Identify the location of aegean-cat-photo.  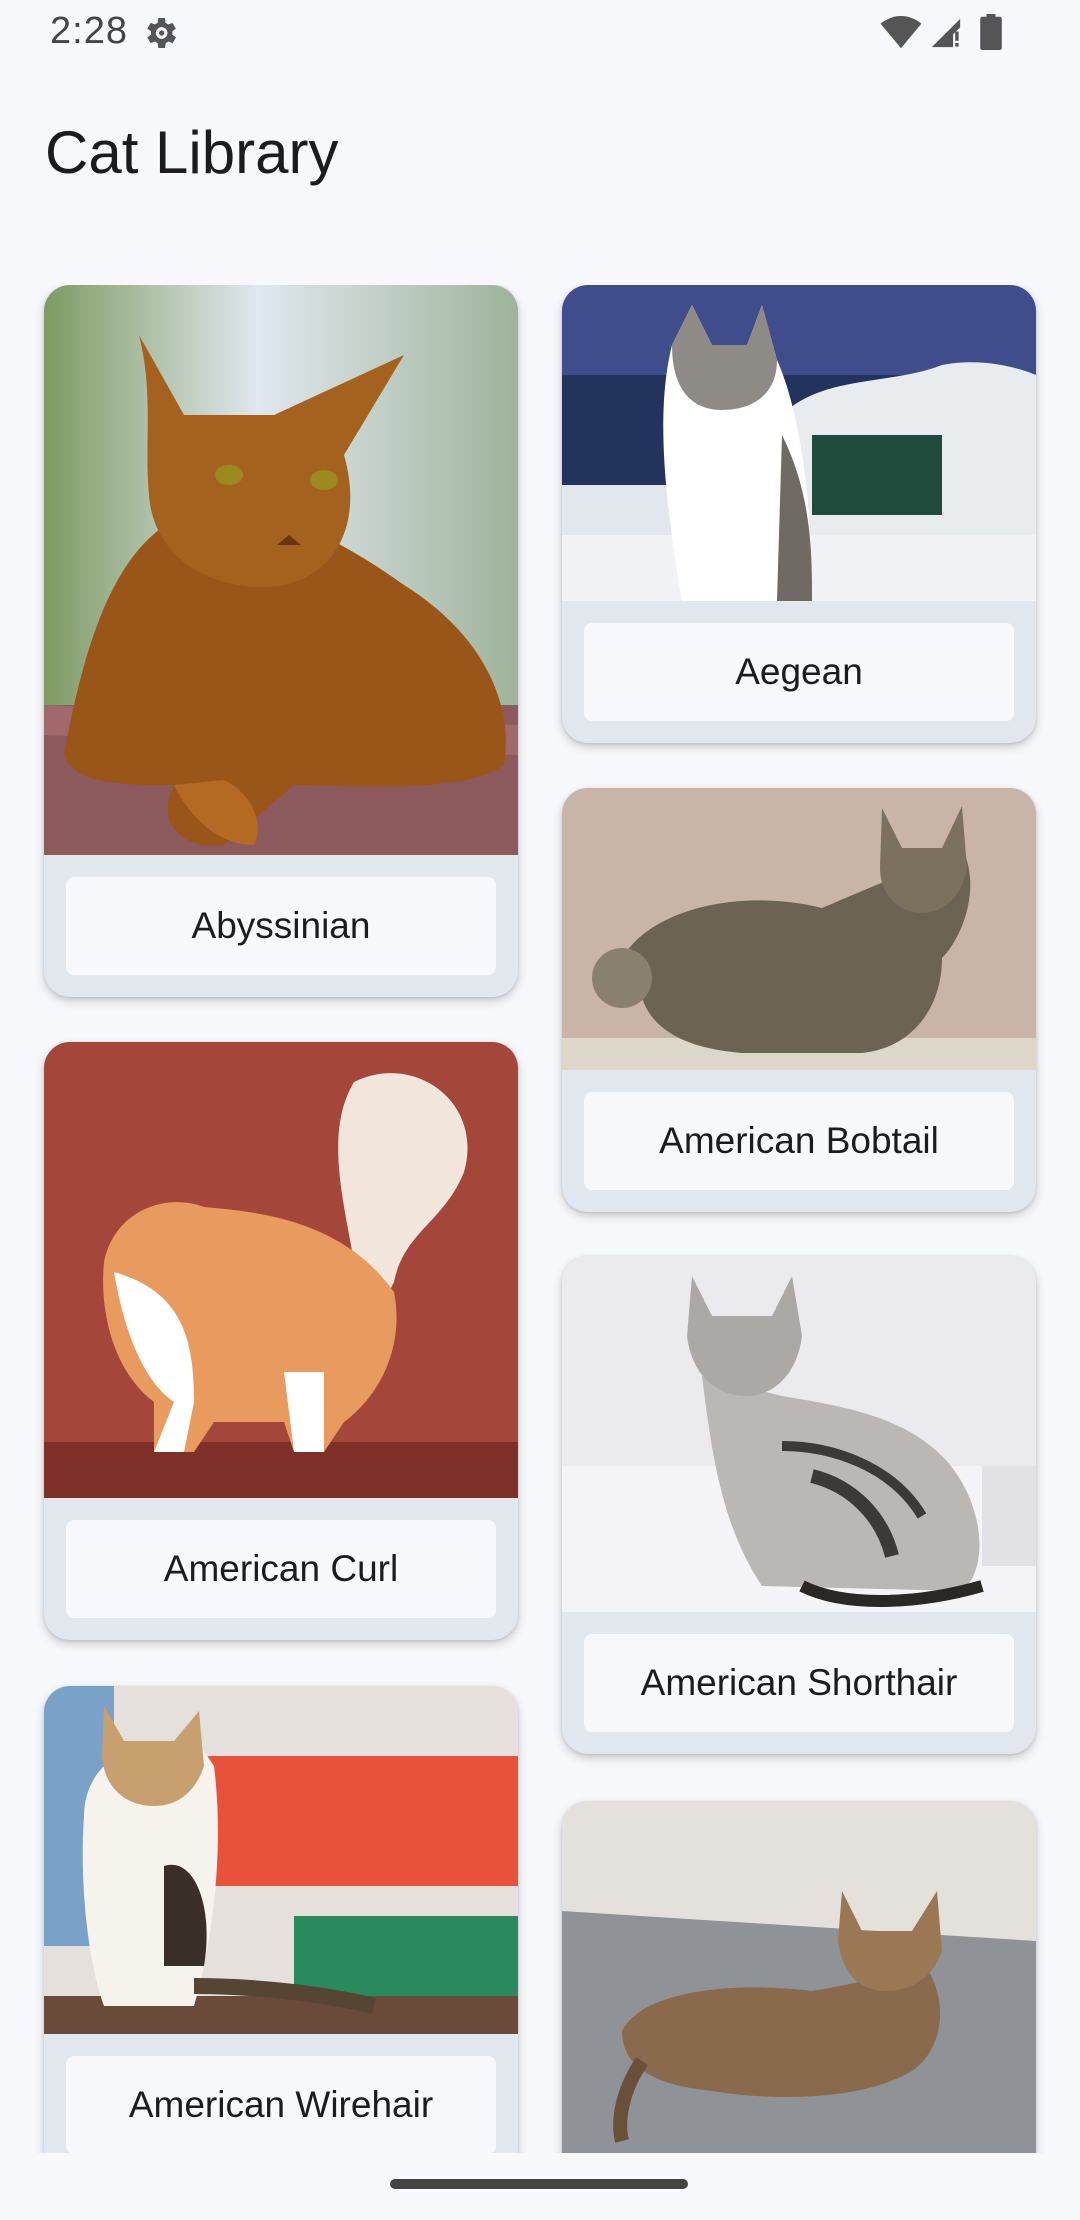
(799, 443).